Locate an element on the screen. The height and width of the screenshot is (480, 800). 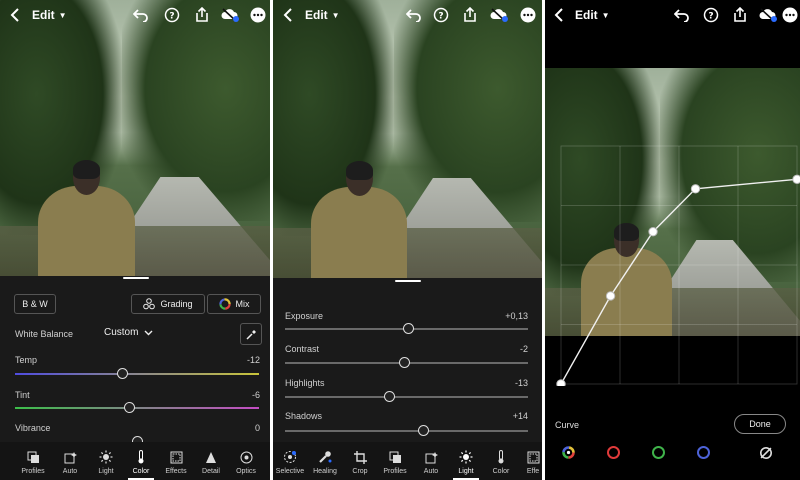
selective-icon is located at coordinates (290, 457).